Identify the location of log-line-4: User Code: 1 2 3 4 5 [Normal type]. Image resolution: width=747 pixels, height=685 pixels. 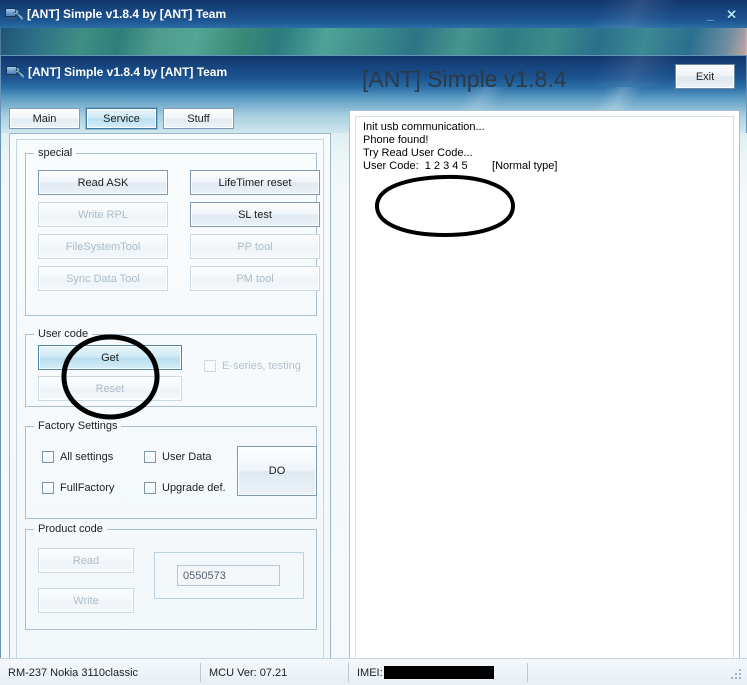
(460, 166).